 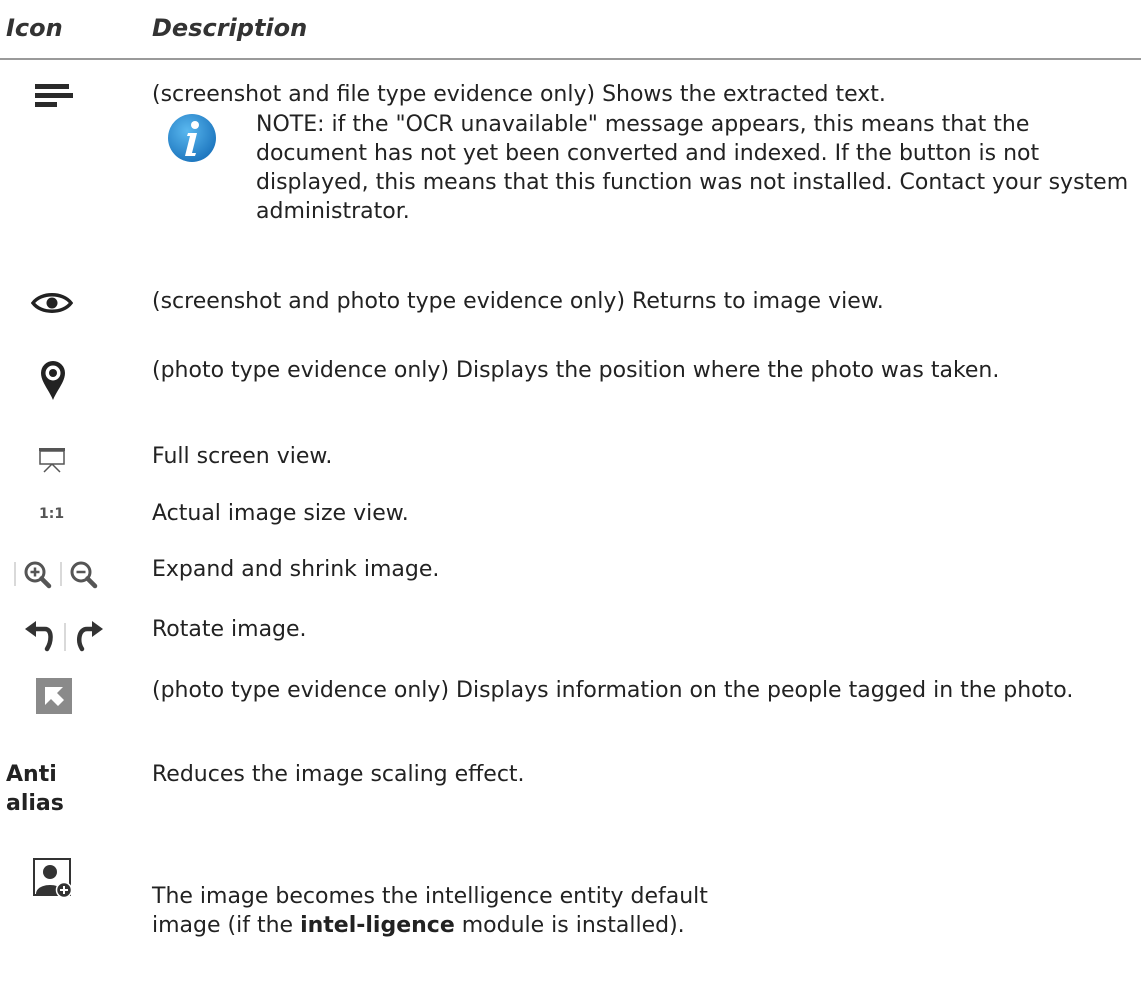 What do you see at coordinates (296, 569) in the screenshot?
I see `row-description: Expand and shrink image.` at bounding box center [296, 569].